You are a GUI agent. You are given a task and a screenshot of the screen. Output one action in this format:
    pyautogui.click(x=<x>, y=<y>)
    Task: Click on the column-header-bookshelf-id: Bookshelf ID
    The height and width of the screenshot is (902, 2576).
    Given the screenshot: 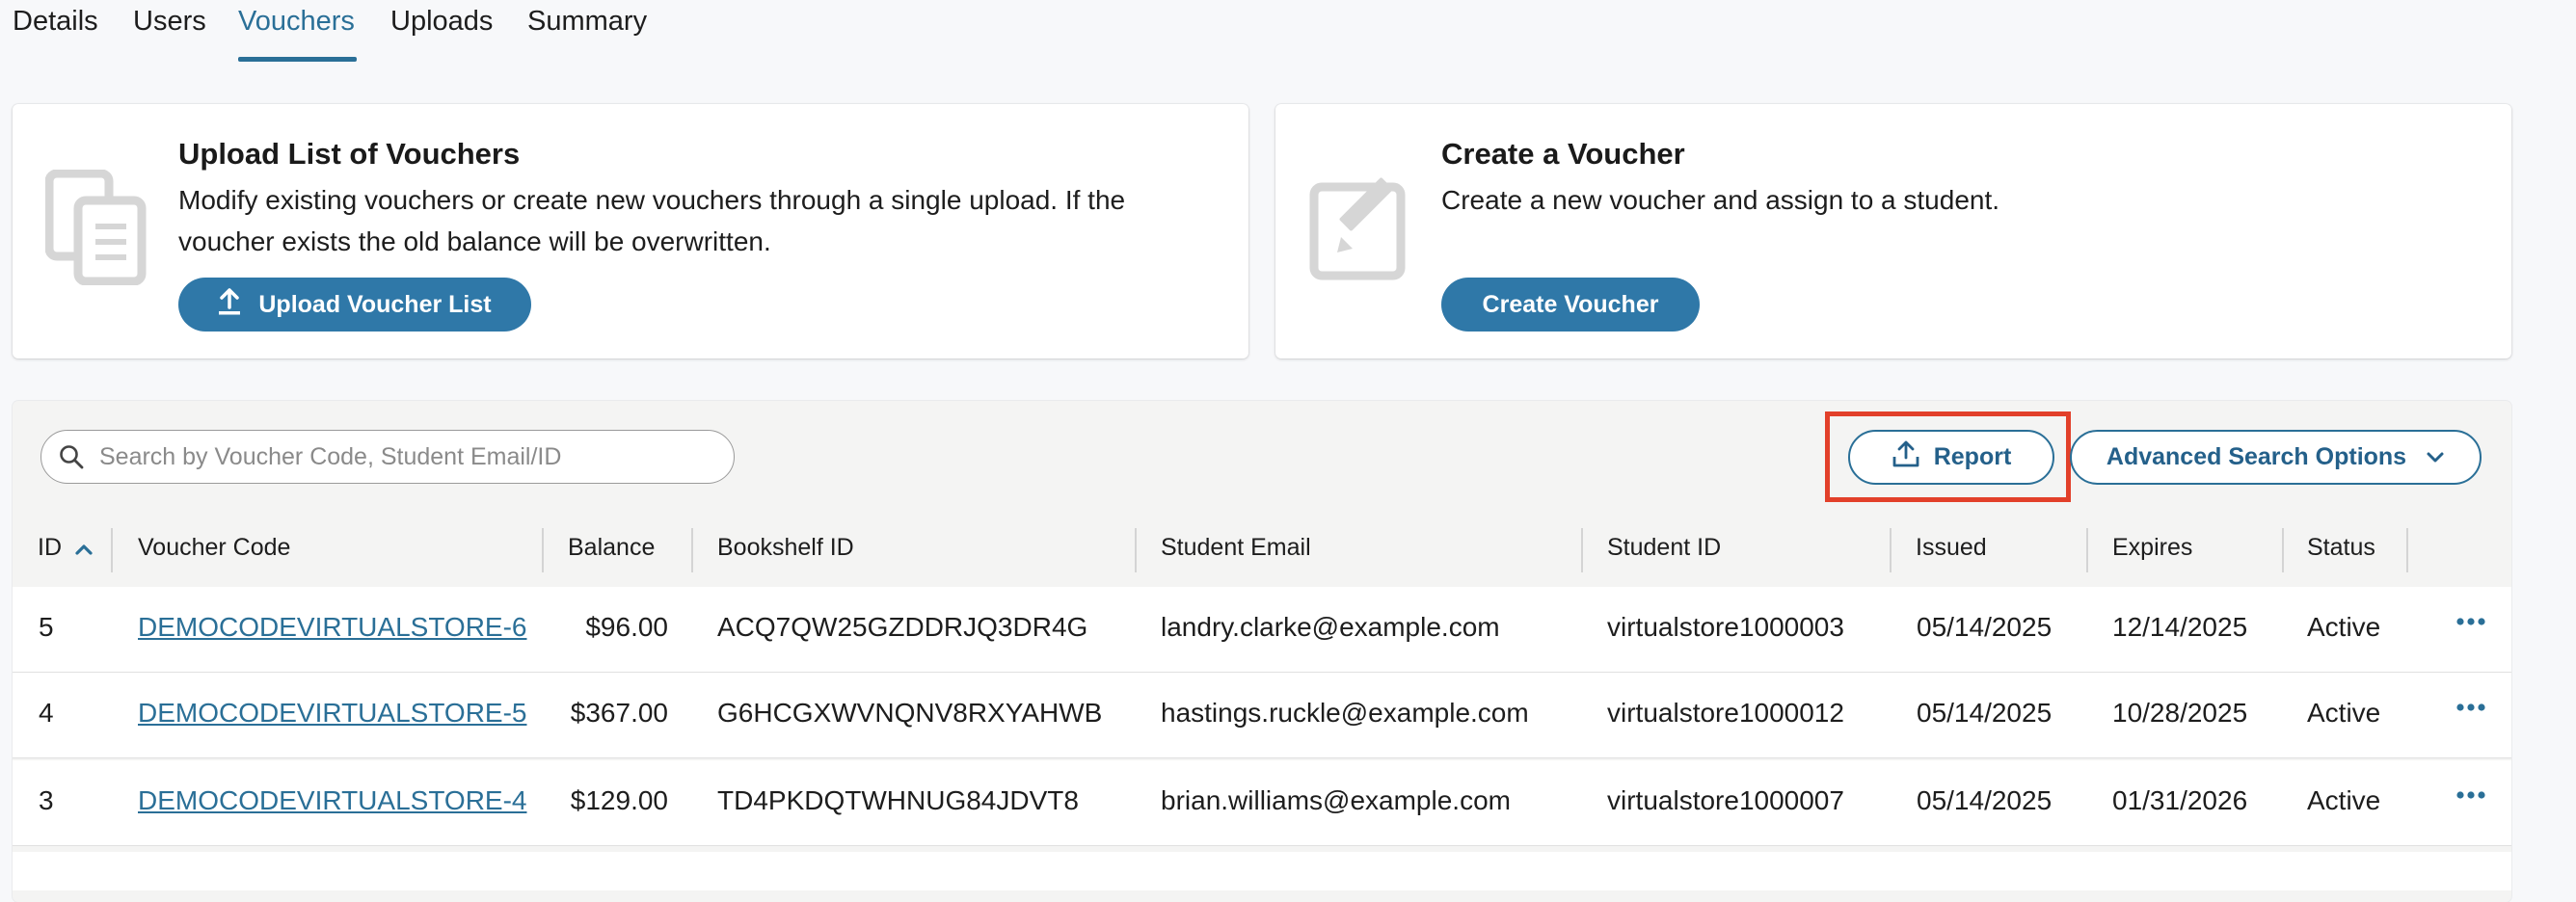 What is the action you would take?
    pyautogui.click(x=786, y=548)
    